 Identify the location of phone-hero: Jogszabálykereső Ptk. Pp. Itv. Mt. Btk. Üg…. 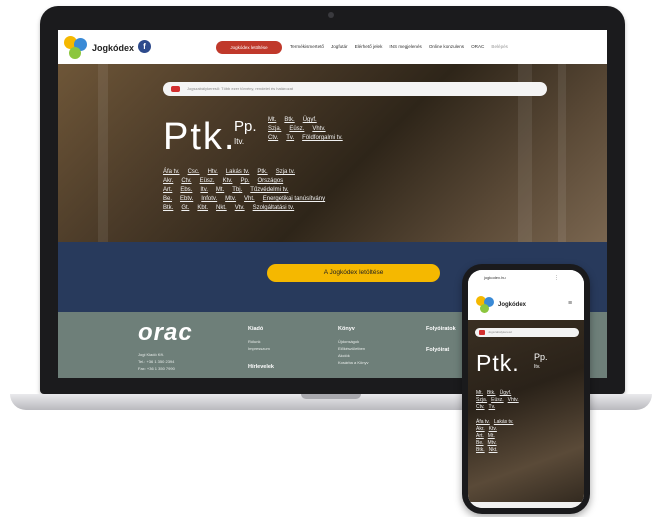
(526, 411).